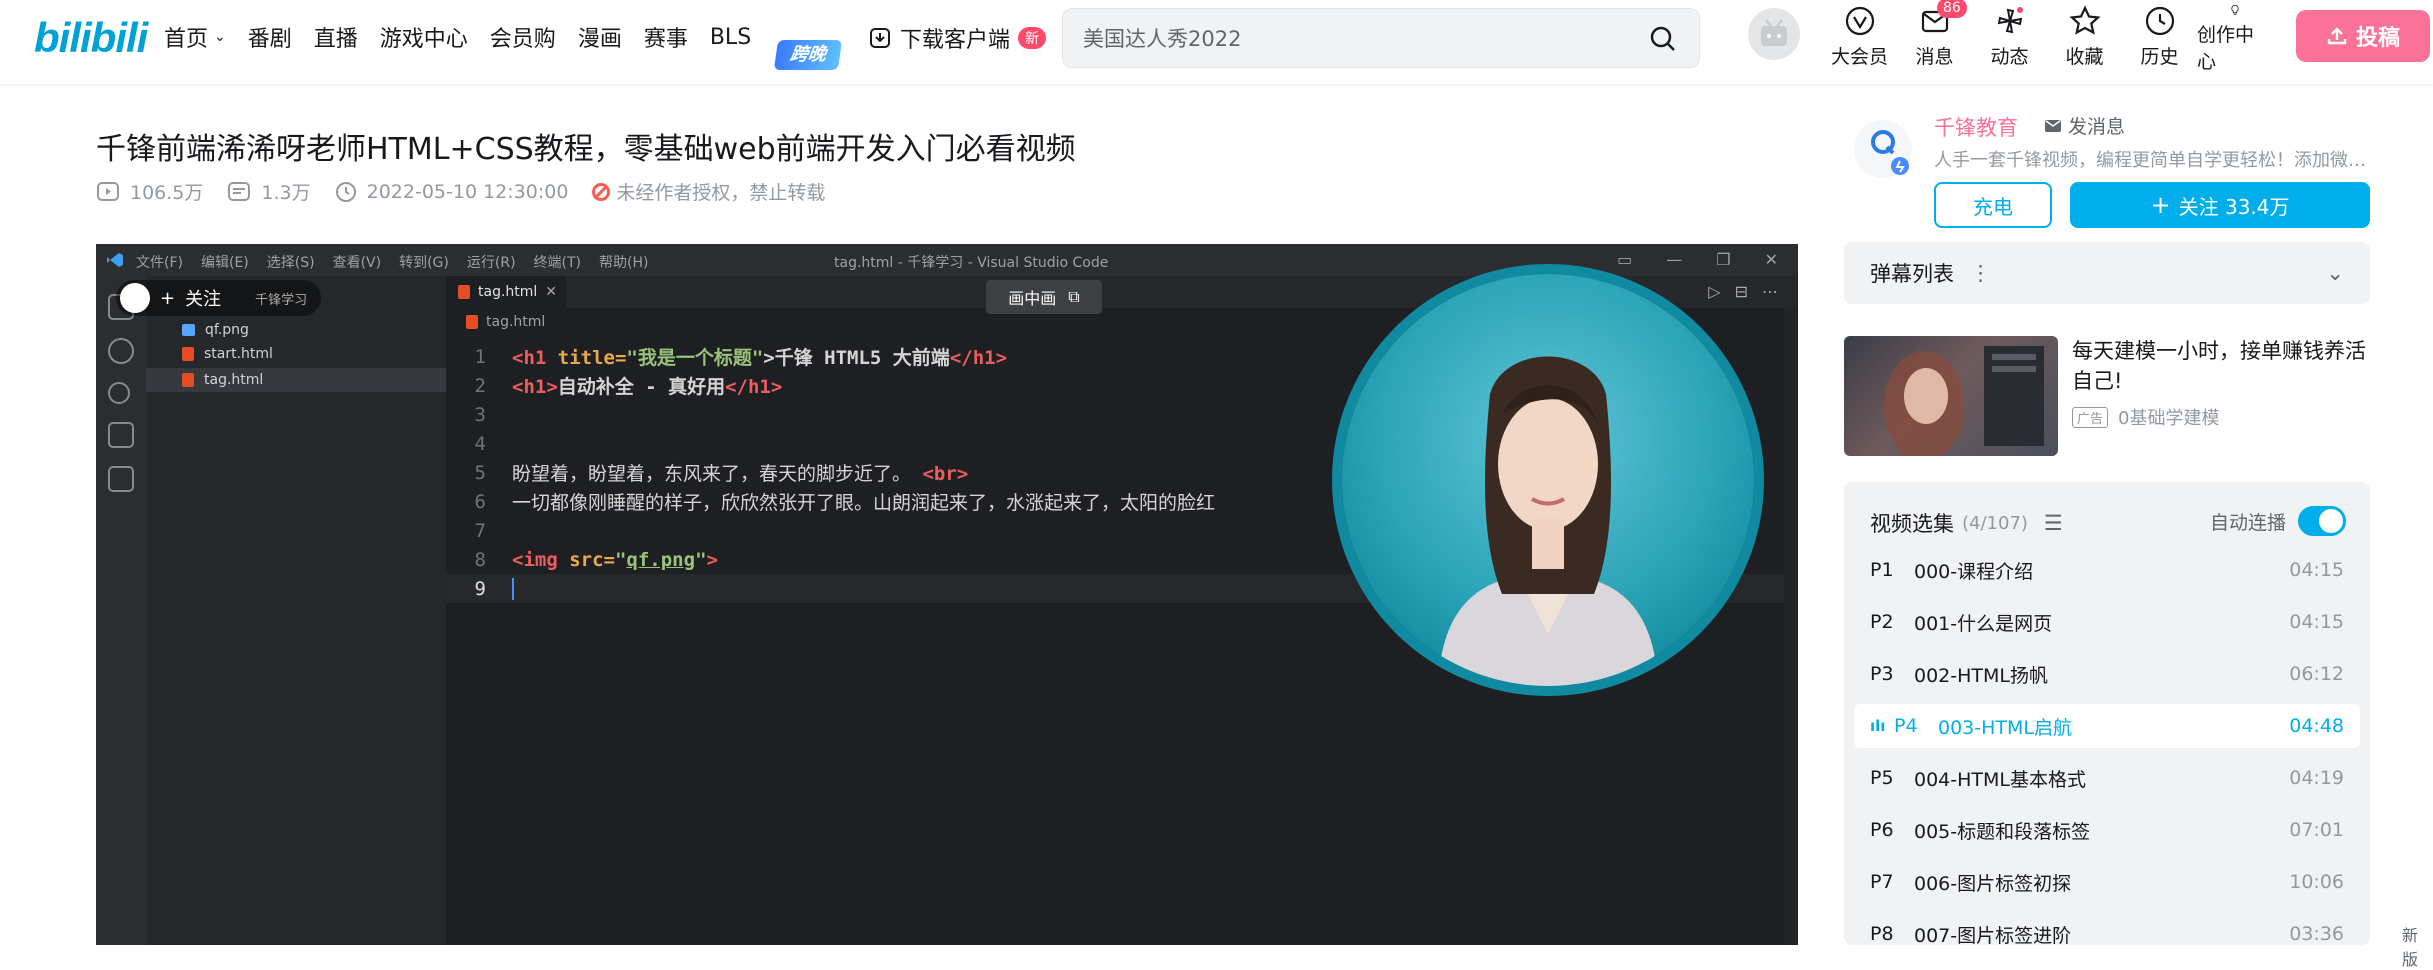 The width and height of the screenshot is (2433, 970). Describe the element at coordinates (734, 472) in the screenshot. I see `code-text: 盼望着，盼望着，东风来了，春天的脚步近了。 <br>` at that location.